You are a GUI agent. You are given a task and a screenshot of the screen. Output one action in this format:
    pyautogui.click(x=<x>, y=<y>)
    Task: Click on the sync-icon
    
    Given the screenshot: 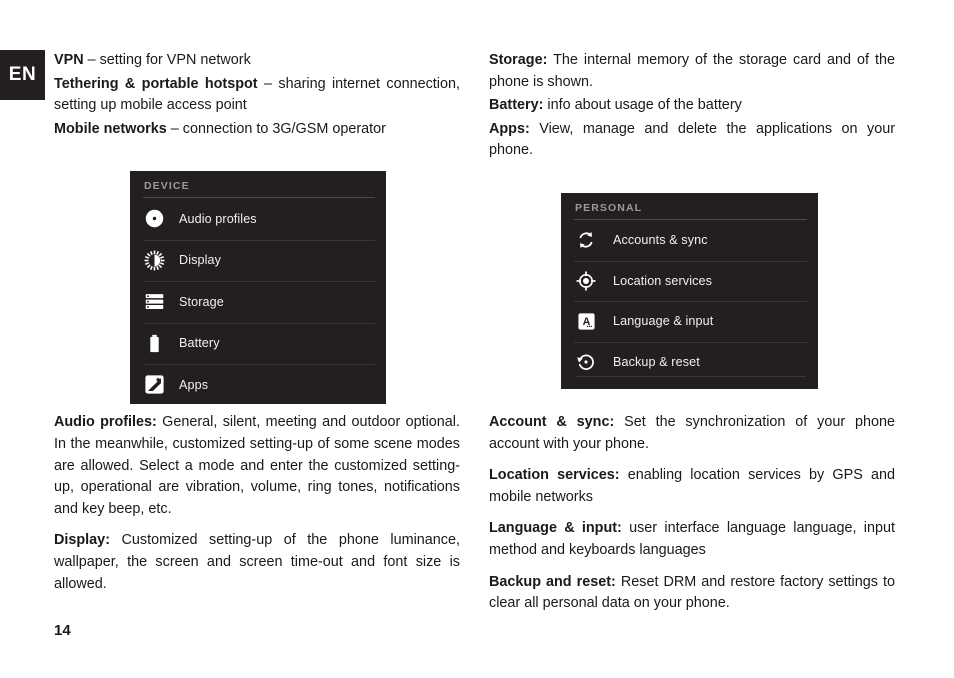 What is the action you would take?
    pyautogui.click(x=586, y=240)
    